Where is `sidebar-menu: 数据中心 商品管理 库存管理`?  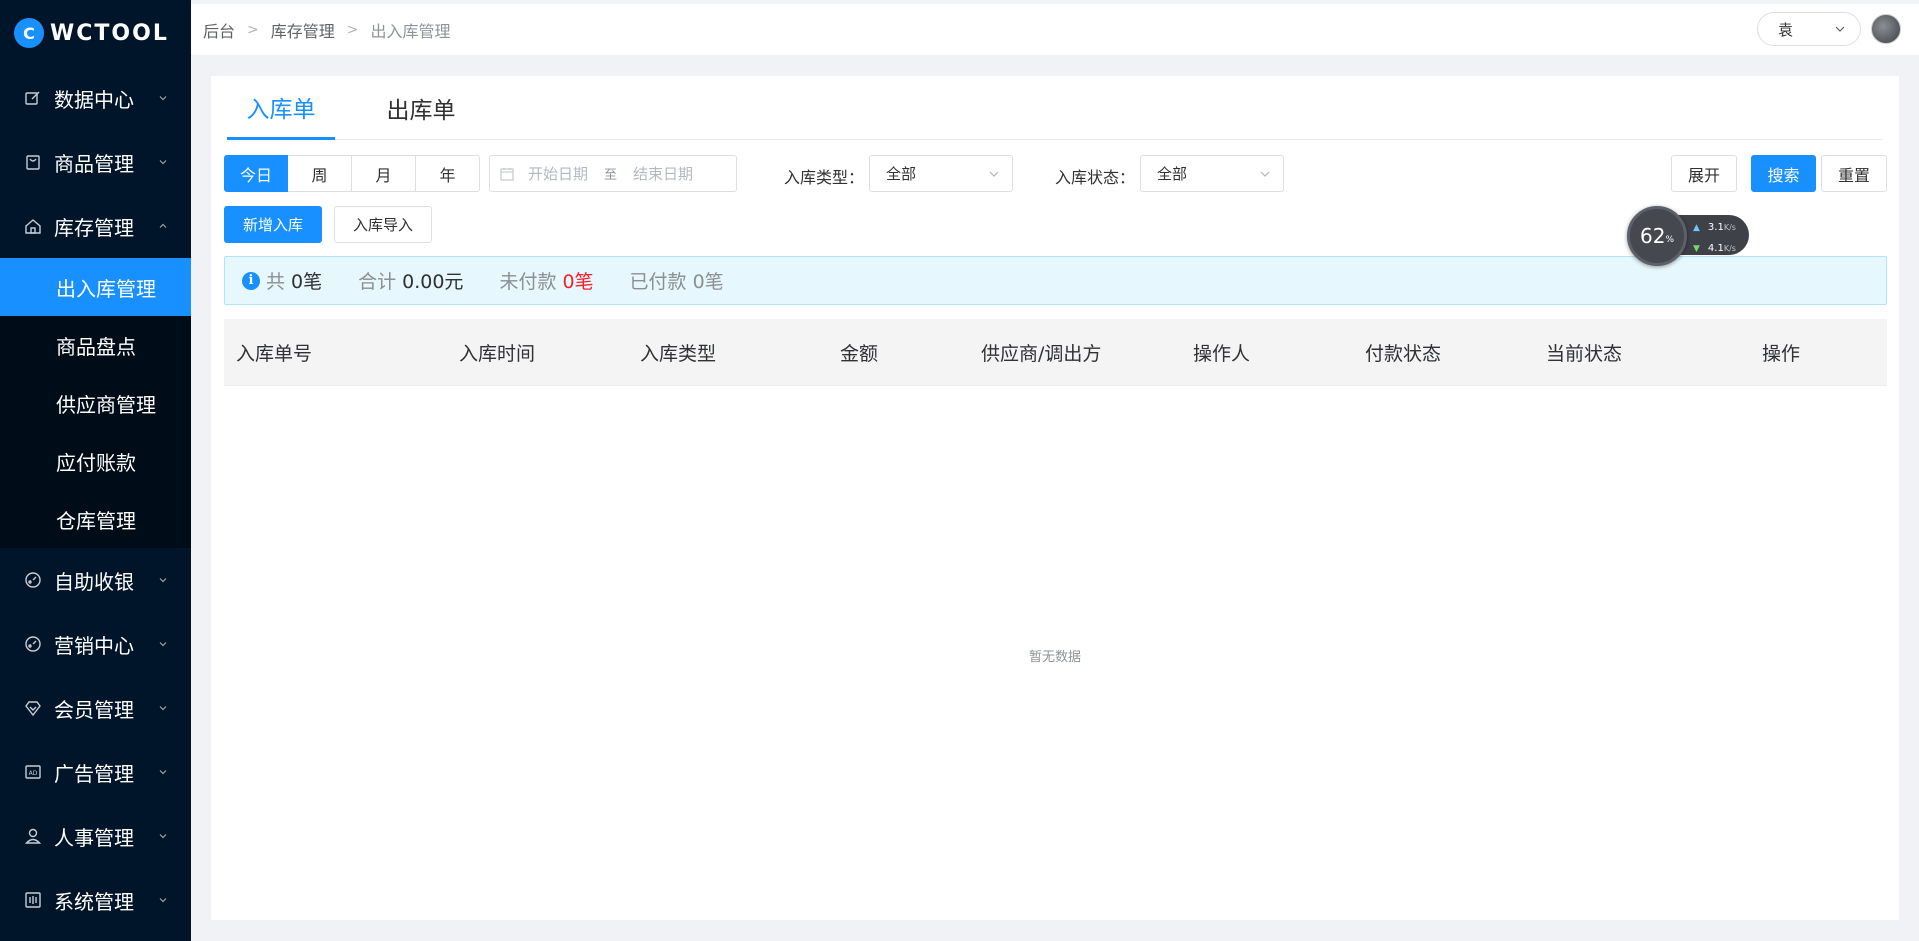 sidebar-menu: 数据中心 商品管理 库存管理 is located at coordinates (95, 162).